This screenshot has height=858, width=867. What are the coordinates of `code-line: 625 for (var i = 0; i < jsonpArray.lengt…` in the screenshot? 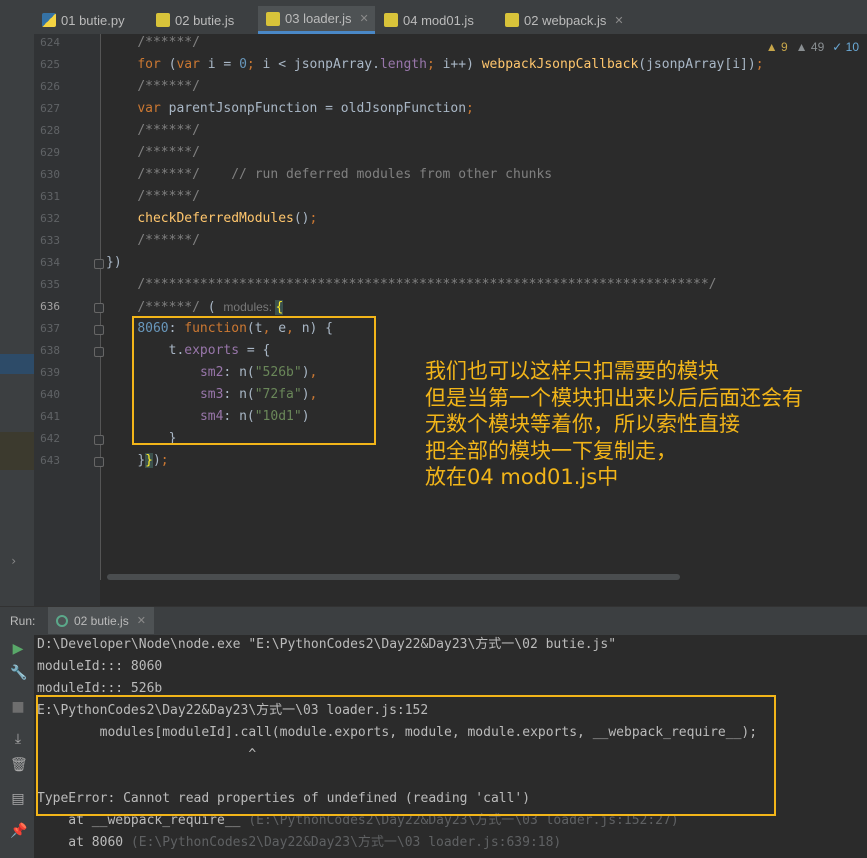 It's located at (433, 65).